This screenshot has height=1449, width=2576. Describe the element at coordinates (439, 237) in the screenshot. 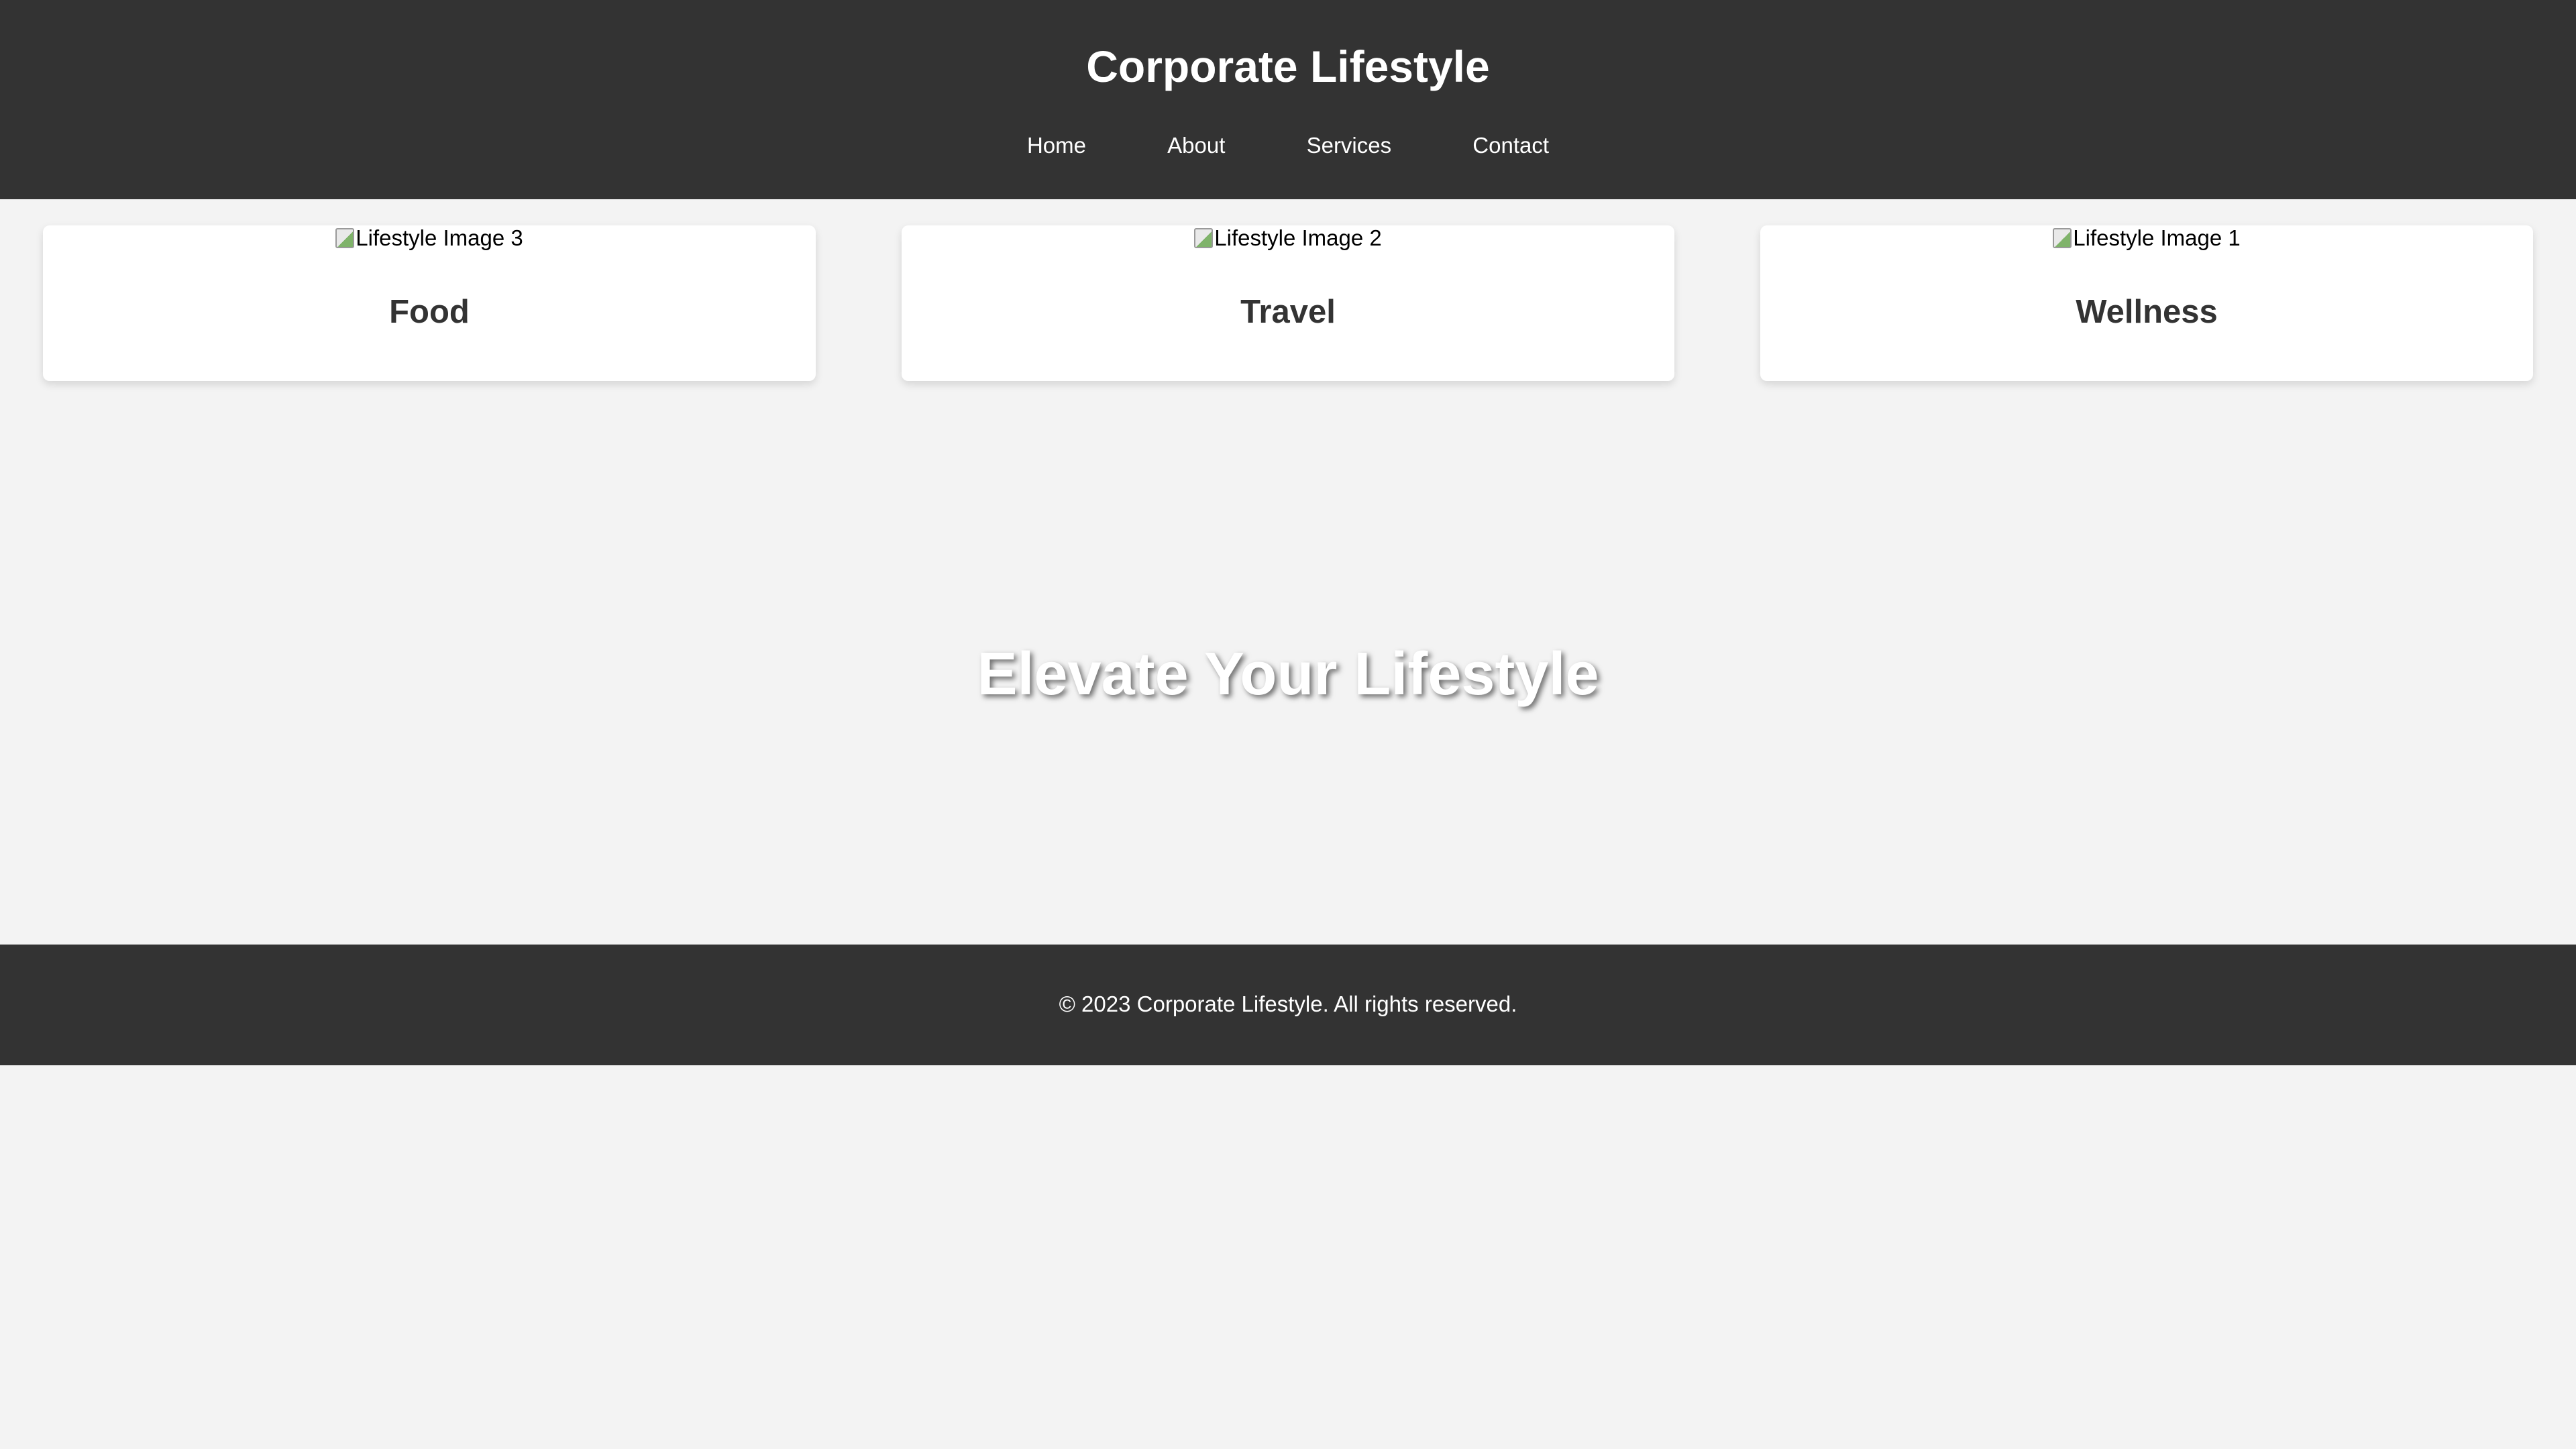

I see `card-image-alt: Lifestyle Image 3` at that location.